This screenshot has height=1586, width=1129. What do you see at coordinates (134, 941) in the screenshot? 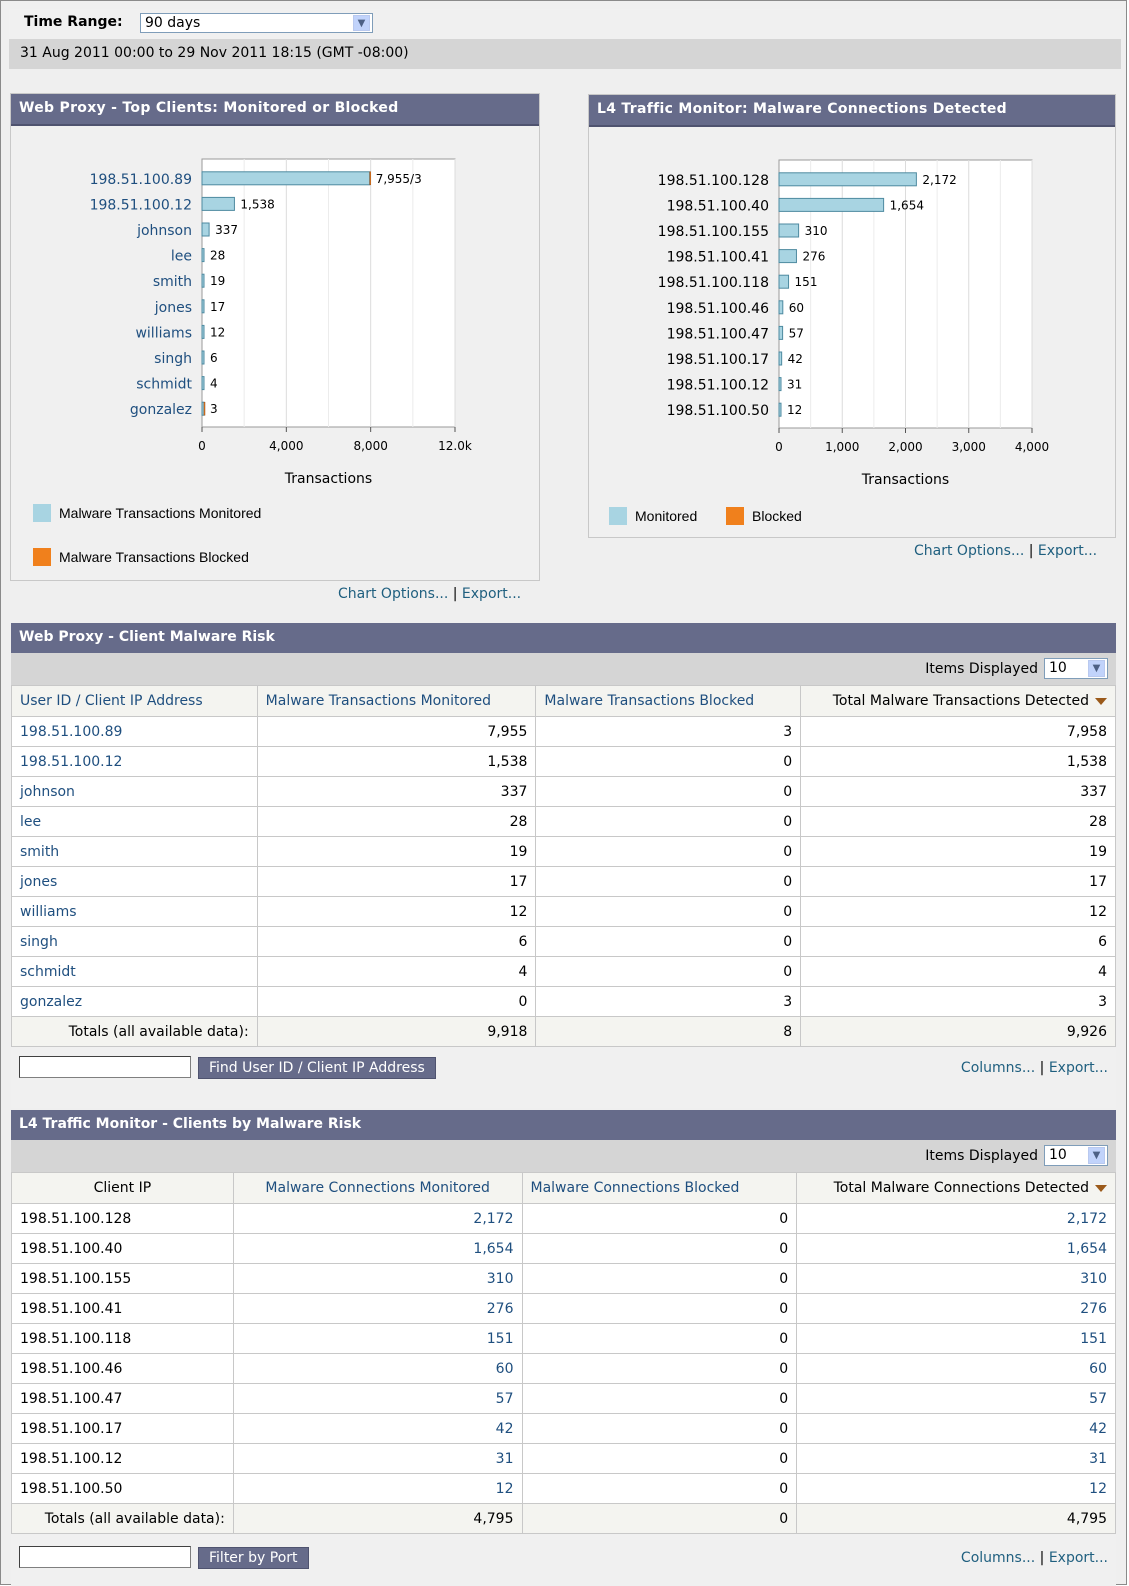
I see `cell-client: singh` at bounding box center [134, 941].